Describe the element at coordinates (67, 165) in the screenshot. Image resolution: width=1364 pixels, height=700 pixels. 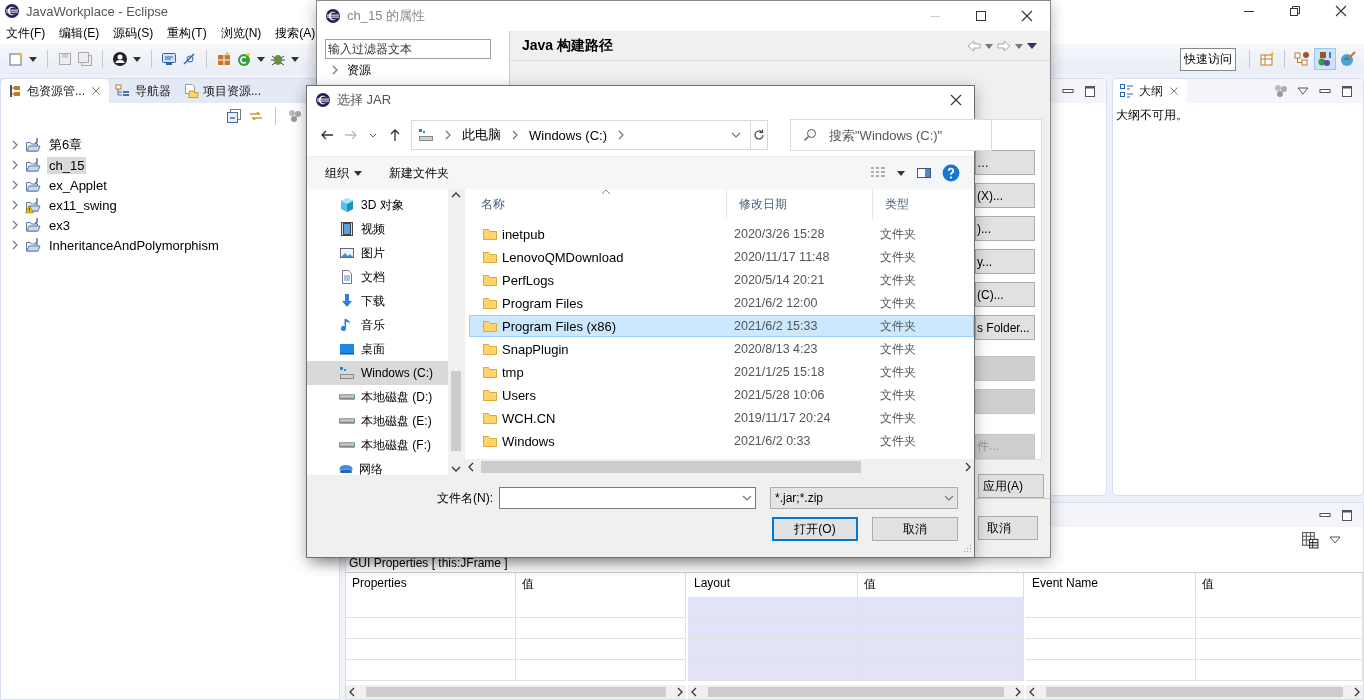
I see `tree-item: ch_15` at that location.